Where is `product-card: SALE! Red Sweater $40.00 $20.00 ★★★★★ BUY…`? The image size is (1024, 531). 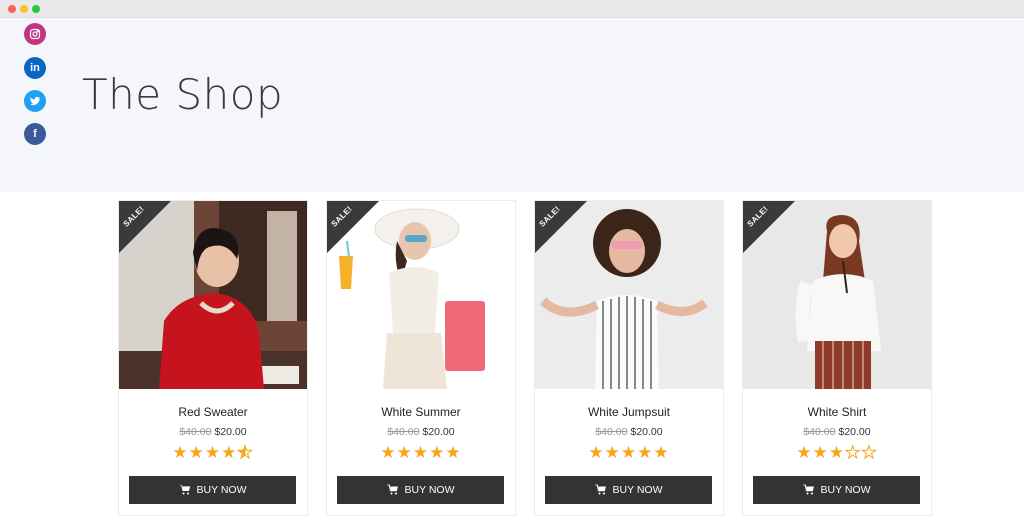
product-card: SALE! Red Sweater $40.00 $20.00 ★★★★★ BUY… is located at coordinates (213, 358).